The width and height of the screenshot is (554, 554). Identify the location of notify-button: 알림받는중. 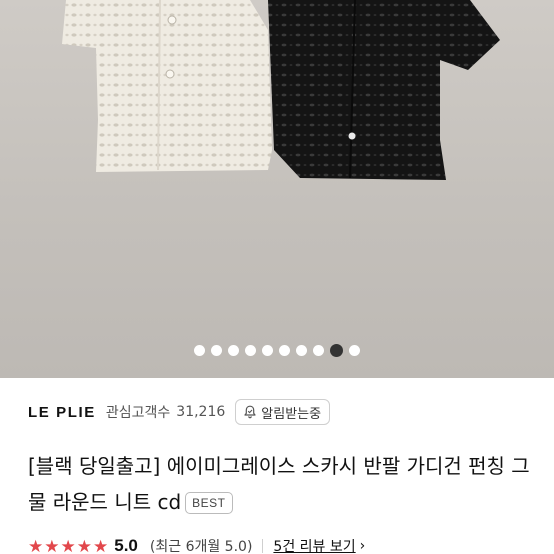
(283, 412).